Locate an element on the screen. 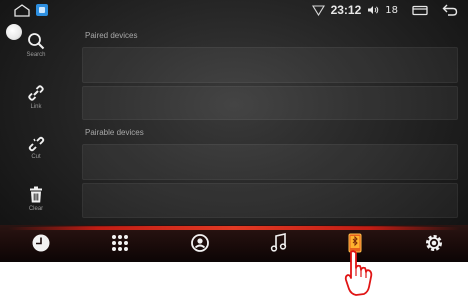 The image size is (468, 300). sidebar-item-link: Link is located at coordinates (36, 102).